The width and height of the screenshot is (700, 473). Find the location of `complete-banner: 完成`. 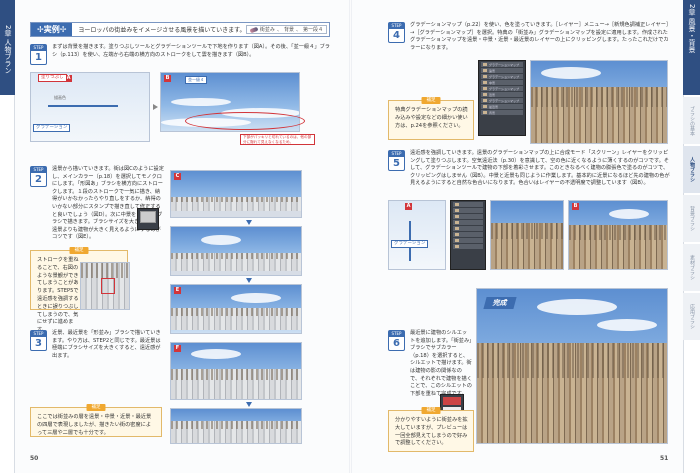

complete-banner: 完成 is located at coordinates (500, 303).